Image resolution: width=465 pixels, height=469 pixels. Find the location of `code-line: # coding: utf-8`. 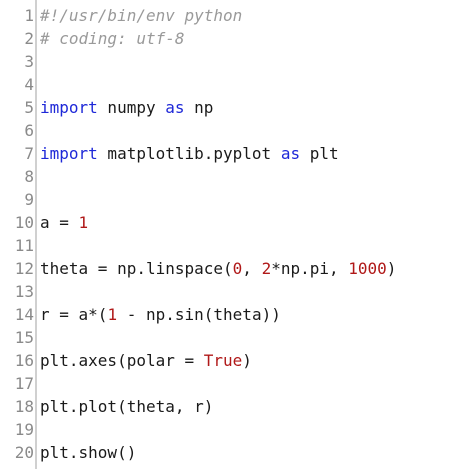

code-line: # coding: utf-8 is located at coordinates (112, 38).